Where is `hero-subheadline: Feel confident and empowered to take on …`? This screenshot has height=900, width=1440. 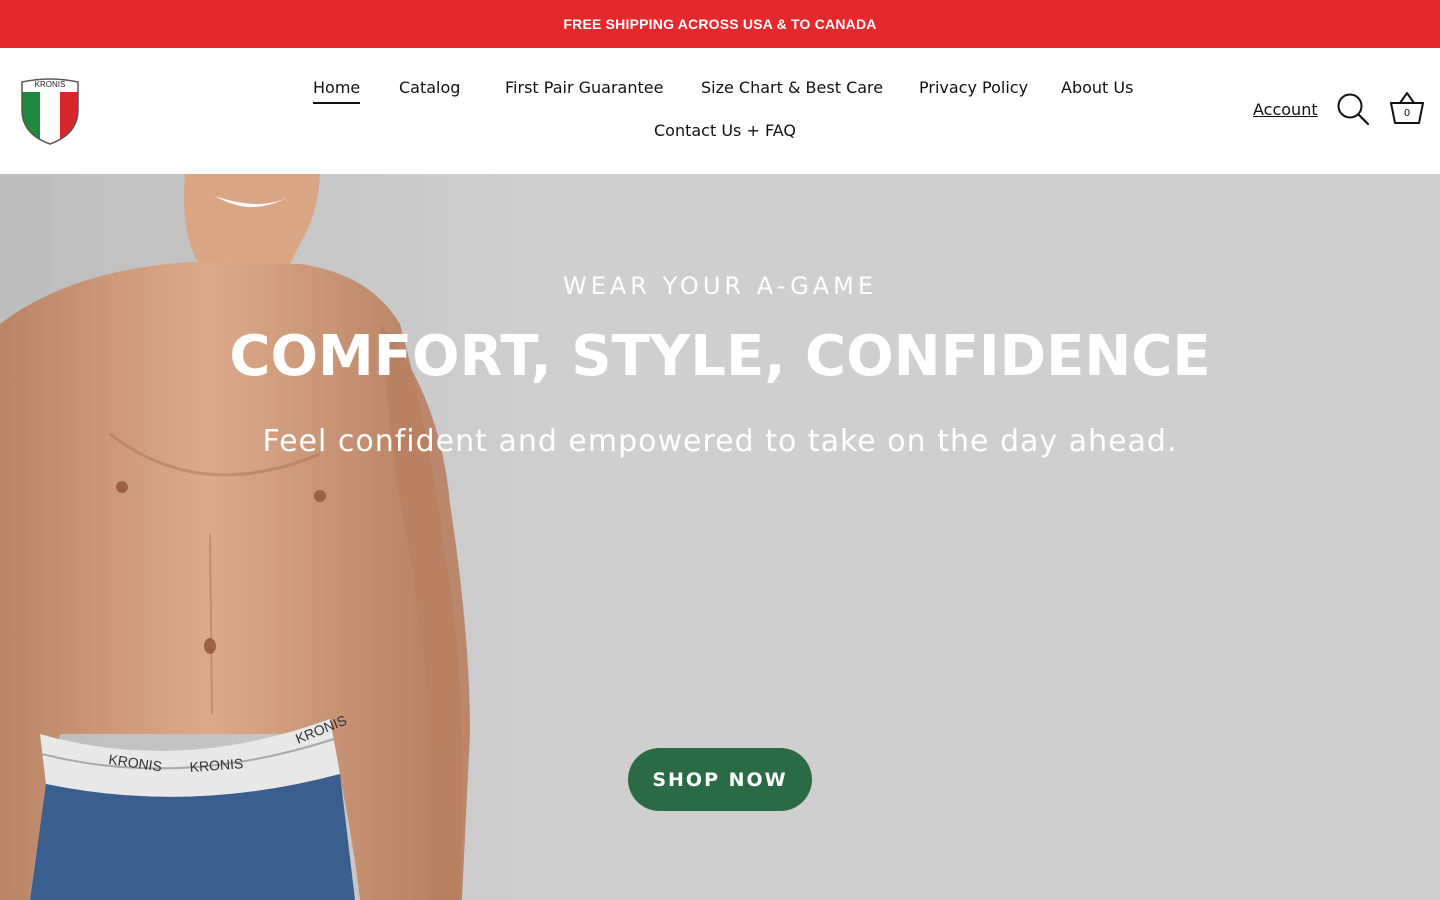 hero-subheadline: Feel confident and empowered to take on … is located at coordinates (720, 441).